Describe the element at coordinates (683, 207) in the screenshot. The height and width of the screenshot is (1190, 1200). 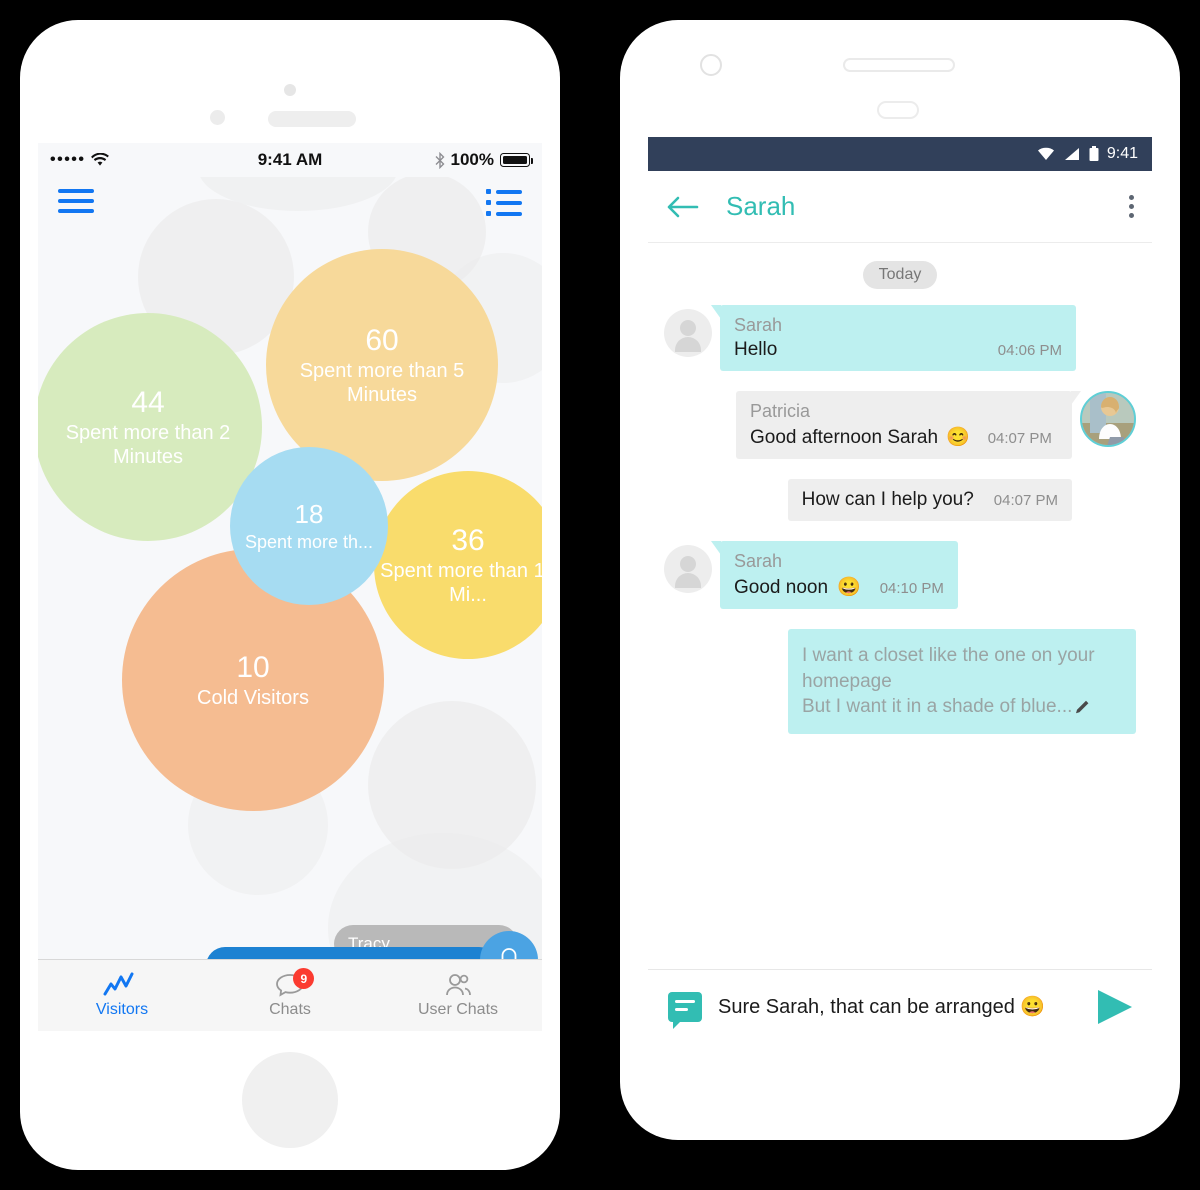
I see `arrow-back-icon` at that location.